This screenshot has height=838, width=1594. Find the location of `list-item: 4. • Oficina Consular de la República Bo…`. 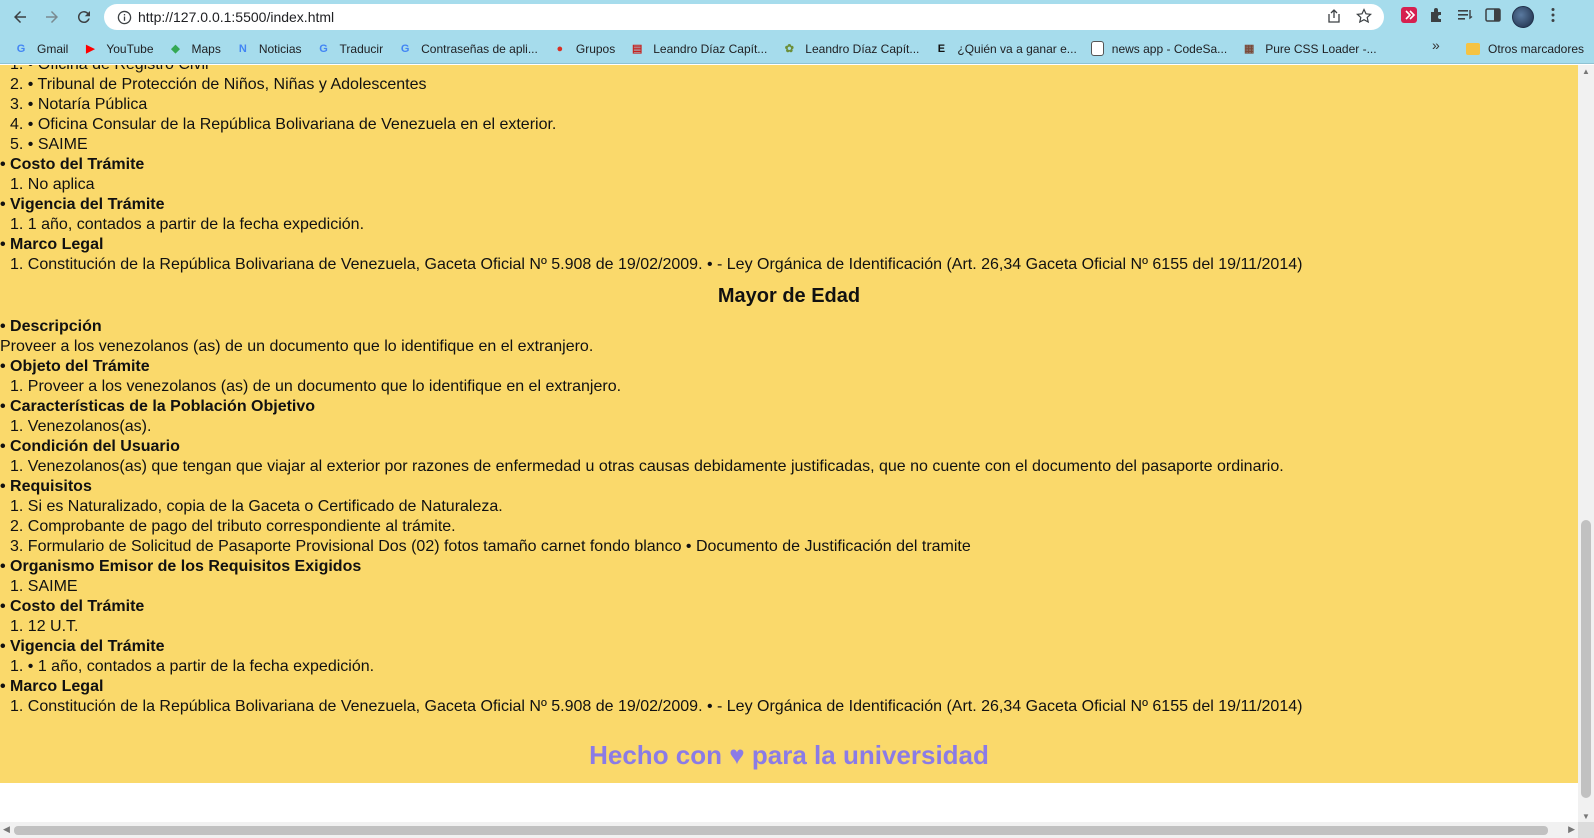

list-item: 4. • Oficina Consular de la República Bo… is located at coordinates (283, 124).